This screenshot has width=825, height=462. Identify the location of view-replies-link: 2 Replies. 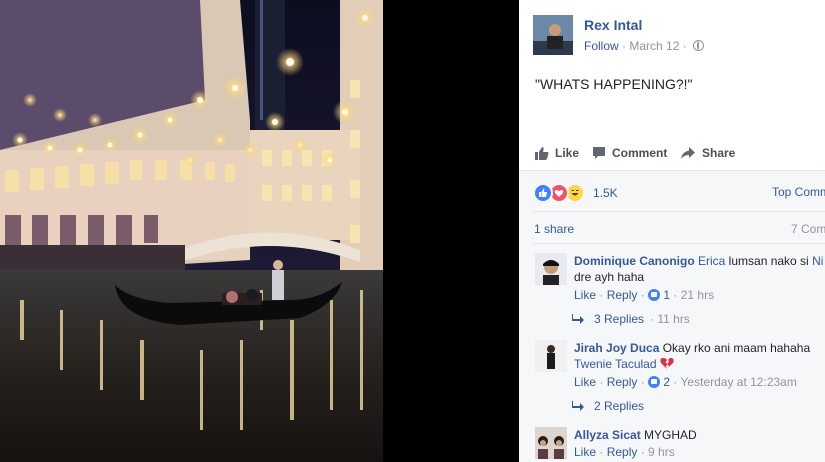
(608, 406).